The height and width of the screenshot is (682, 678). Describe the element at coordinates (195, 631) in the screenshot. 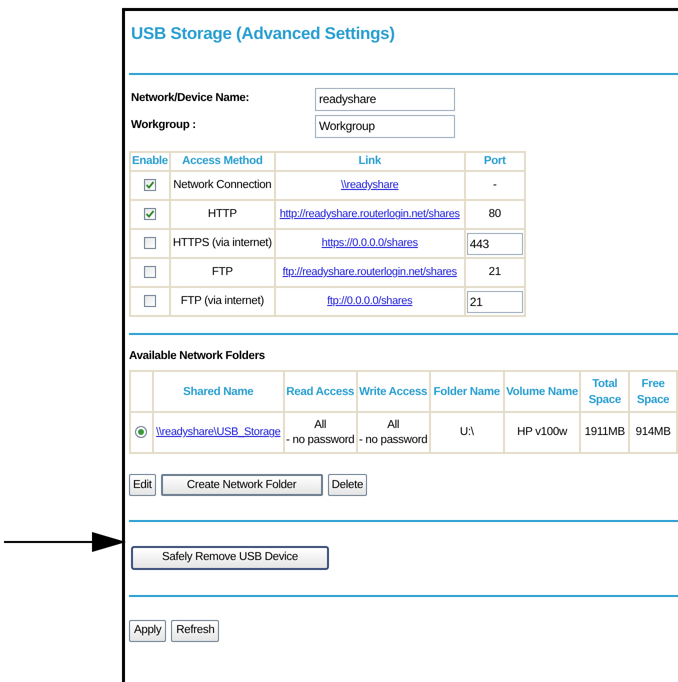

I see `button: Refresh` at that location.